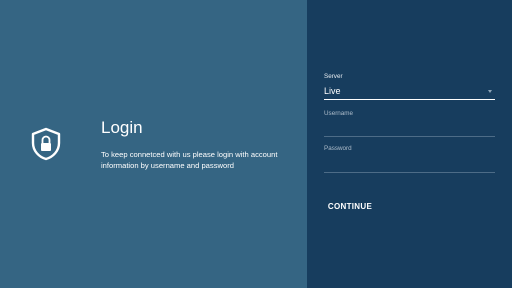 This screenshot has width=512, height=288. What do you see at coordinates (409, 92) in the screenshot?
I see `server-select: Live` at bounding box center [409, 92].